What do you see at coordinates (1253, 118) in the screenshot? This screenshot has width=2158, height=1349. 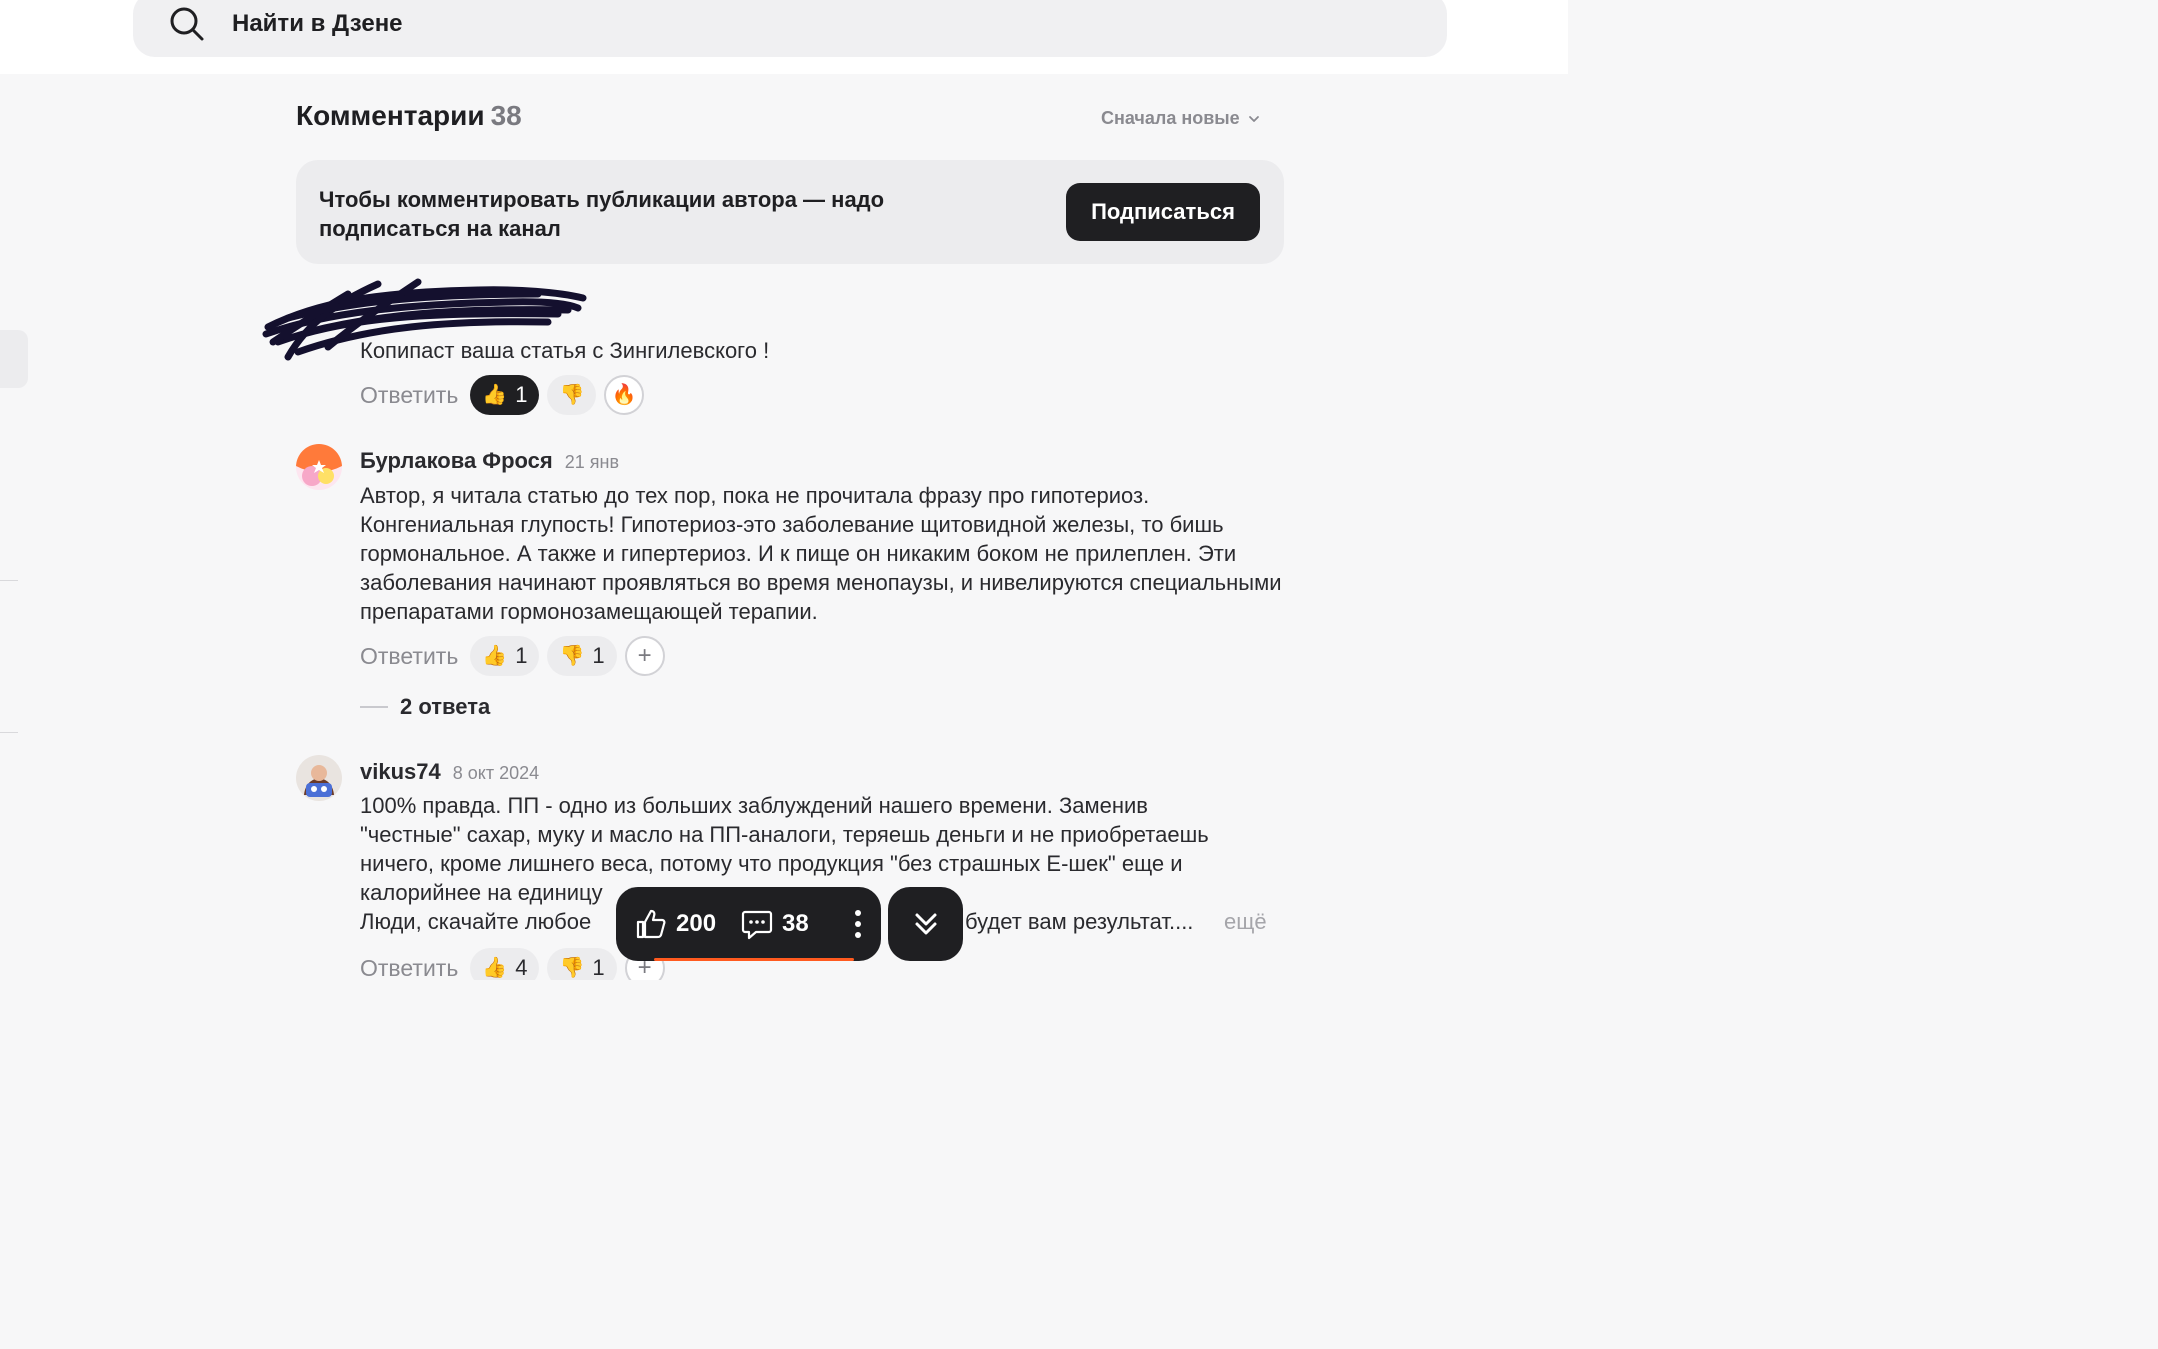 I see `chevron-down-icon` at bounding box center [1253, 118].